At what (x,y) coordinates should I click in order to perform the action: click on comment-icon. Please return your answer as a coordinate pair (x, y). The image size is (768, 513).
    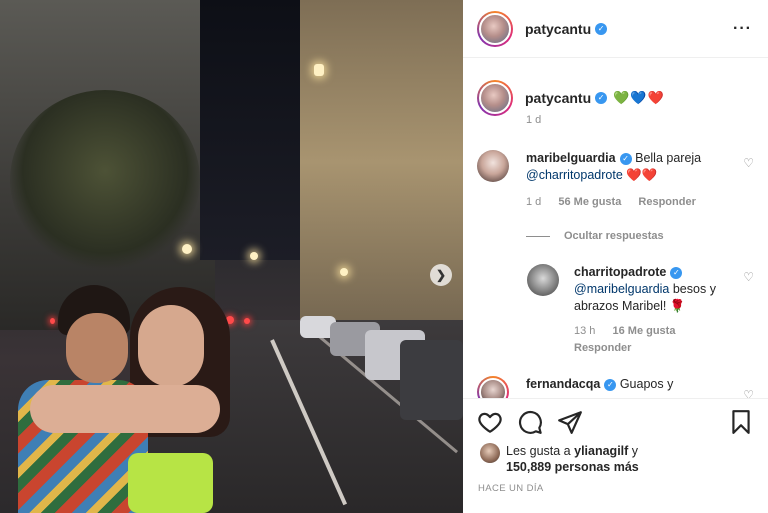
    Looking at the image, I should click on (530, 422).